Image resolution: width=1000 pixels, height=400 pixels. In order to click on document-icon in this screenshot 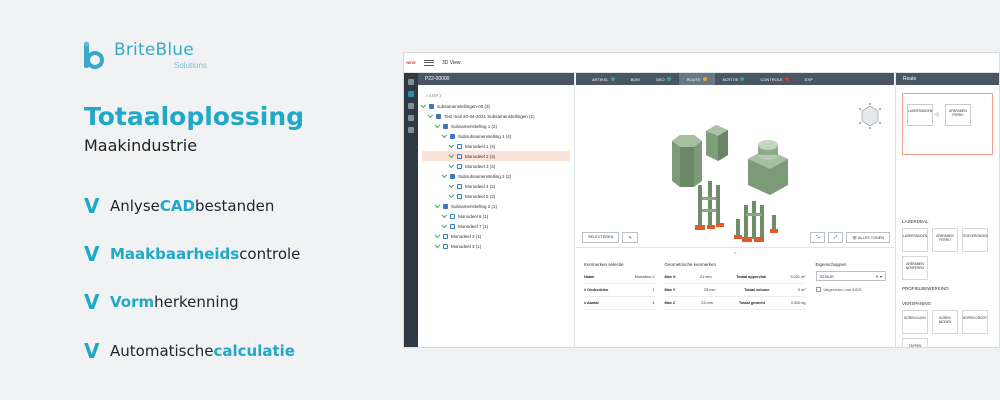, I will do `click(411, 106)`.